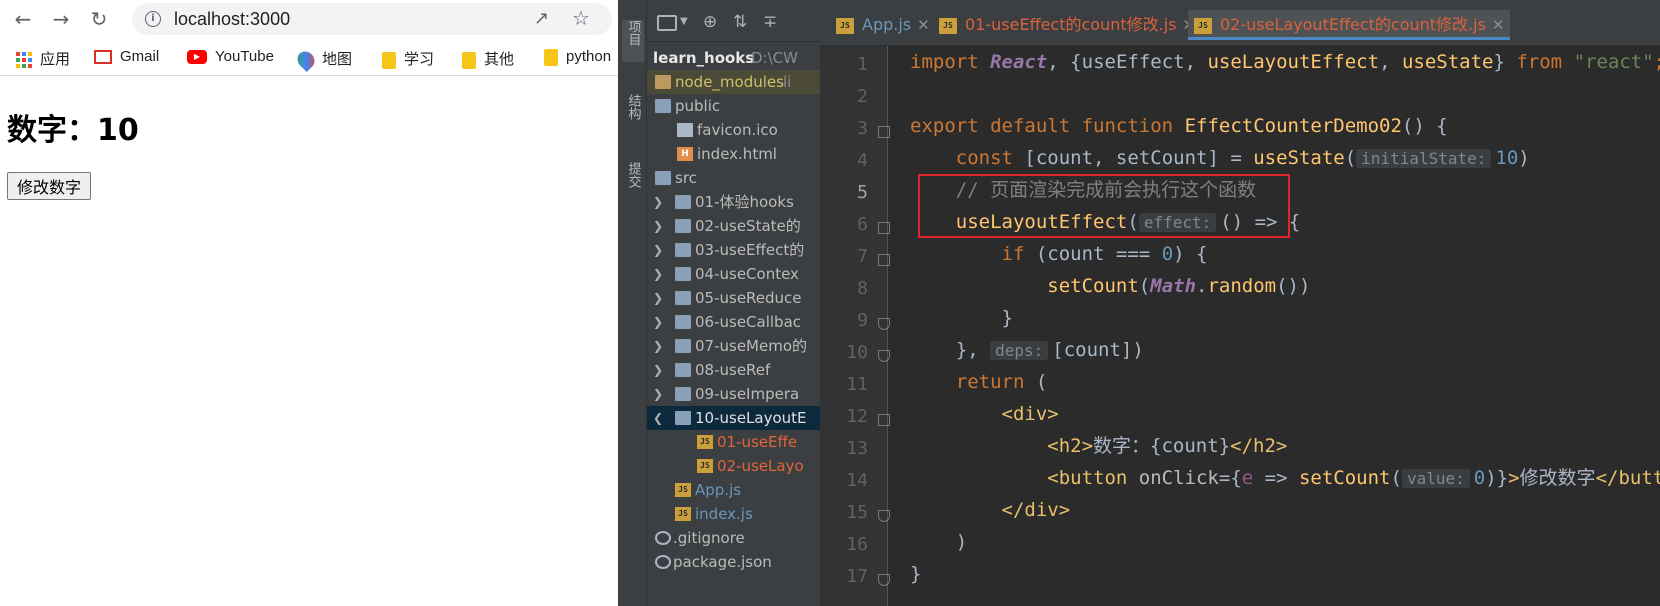  Describe the element at coordinates (733, 442) in the screenshot. I see `tree-item-js-file: JS 01-useEffe` at that location.